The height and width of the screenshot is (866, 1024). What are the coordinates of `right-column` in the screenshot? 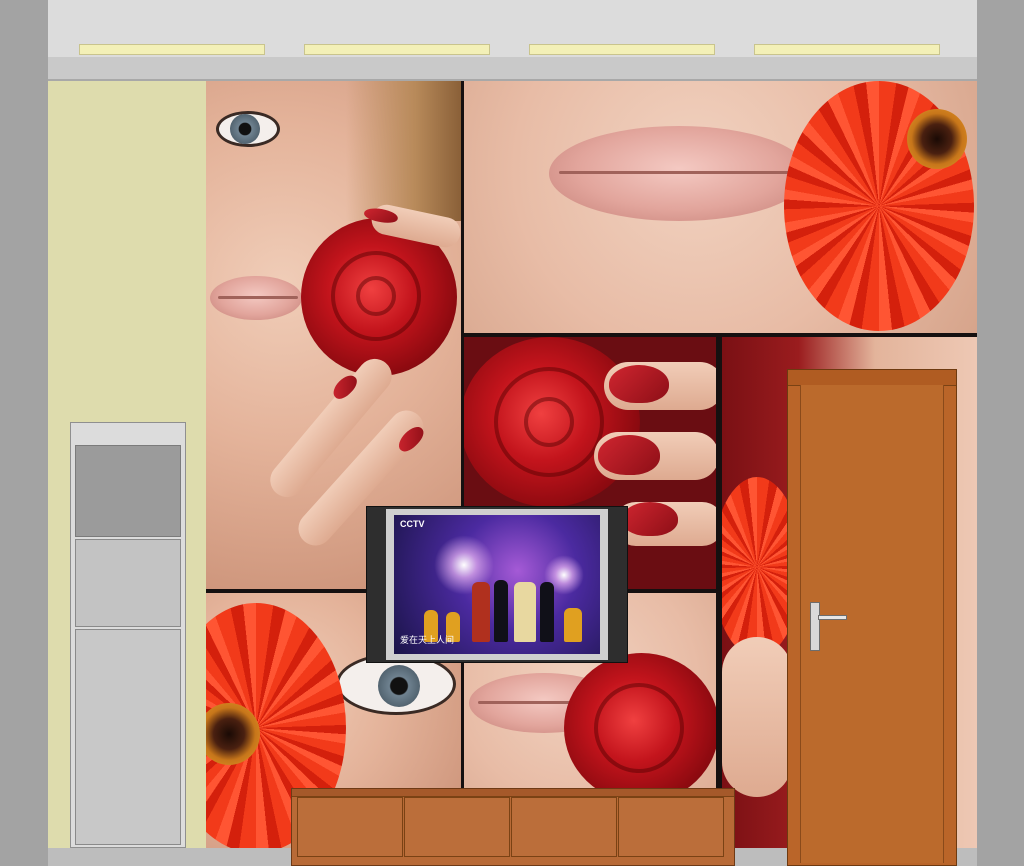 It's located at (1000, 433).